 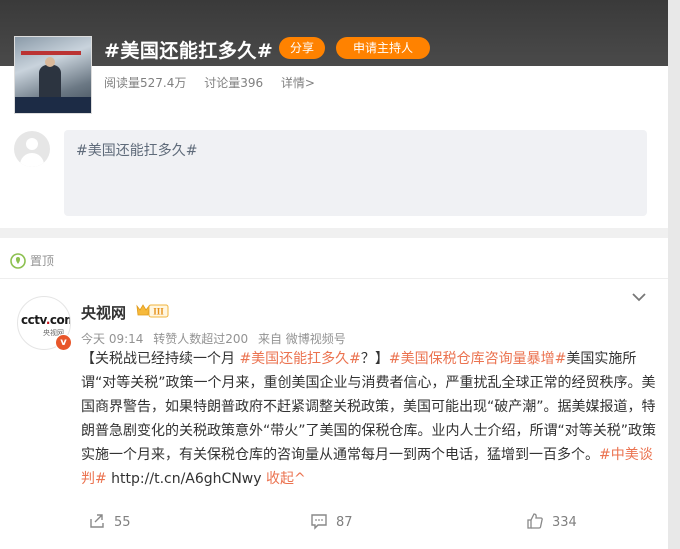 What do you see at coordinates (97, 521) in the screenshot?
I see `repost-icon` at bounding box center [97, 521].